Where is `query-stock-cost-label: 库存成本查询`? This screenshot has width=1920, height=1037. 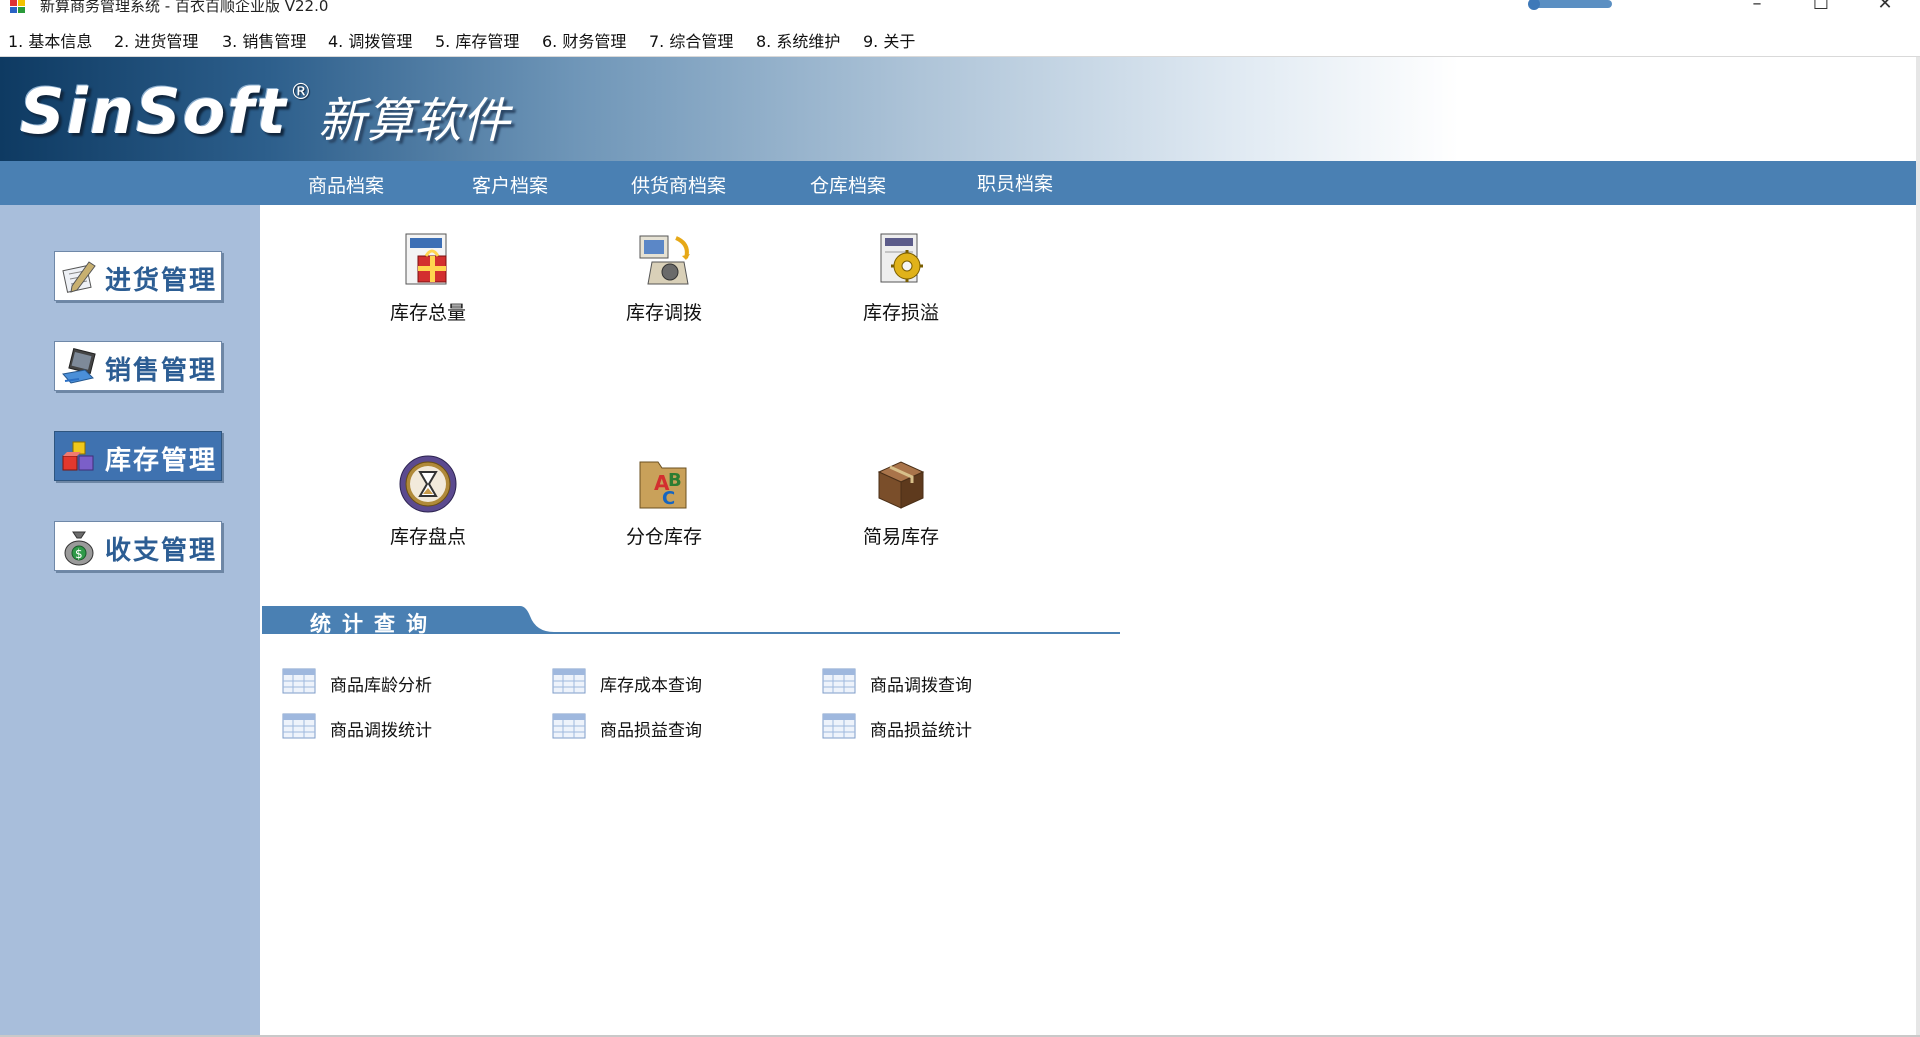 query-stock-cost-label: 库存成本查询 is located at coordinates (651, 686).